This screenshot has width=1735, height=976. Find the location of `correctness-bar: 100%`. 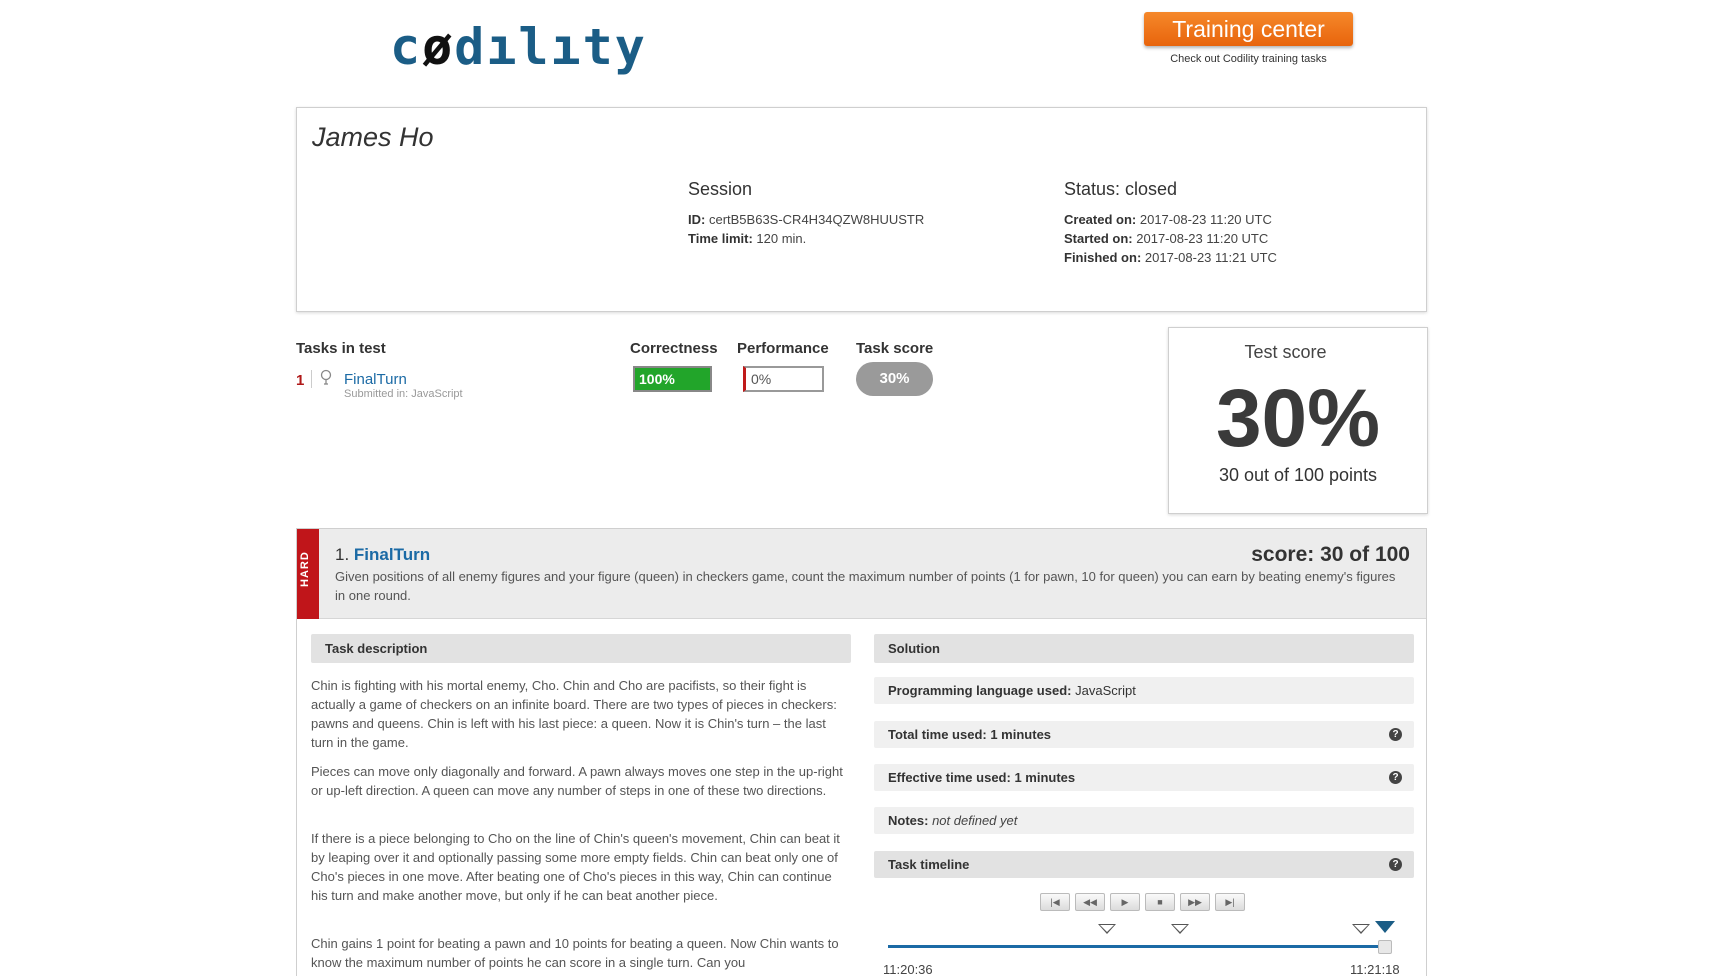

correctness-bar: 100% is located at coordinates (672, 379).